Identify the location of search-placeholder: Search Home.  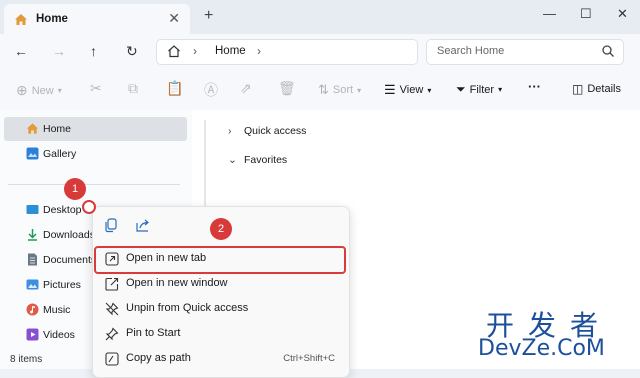
(471, 51).